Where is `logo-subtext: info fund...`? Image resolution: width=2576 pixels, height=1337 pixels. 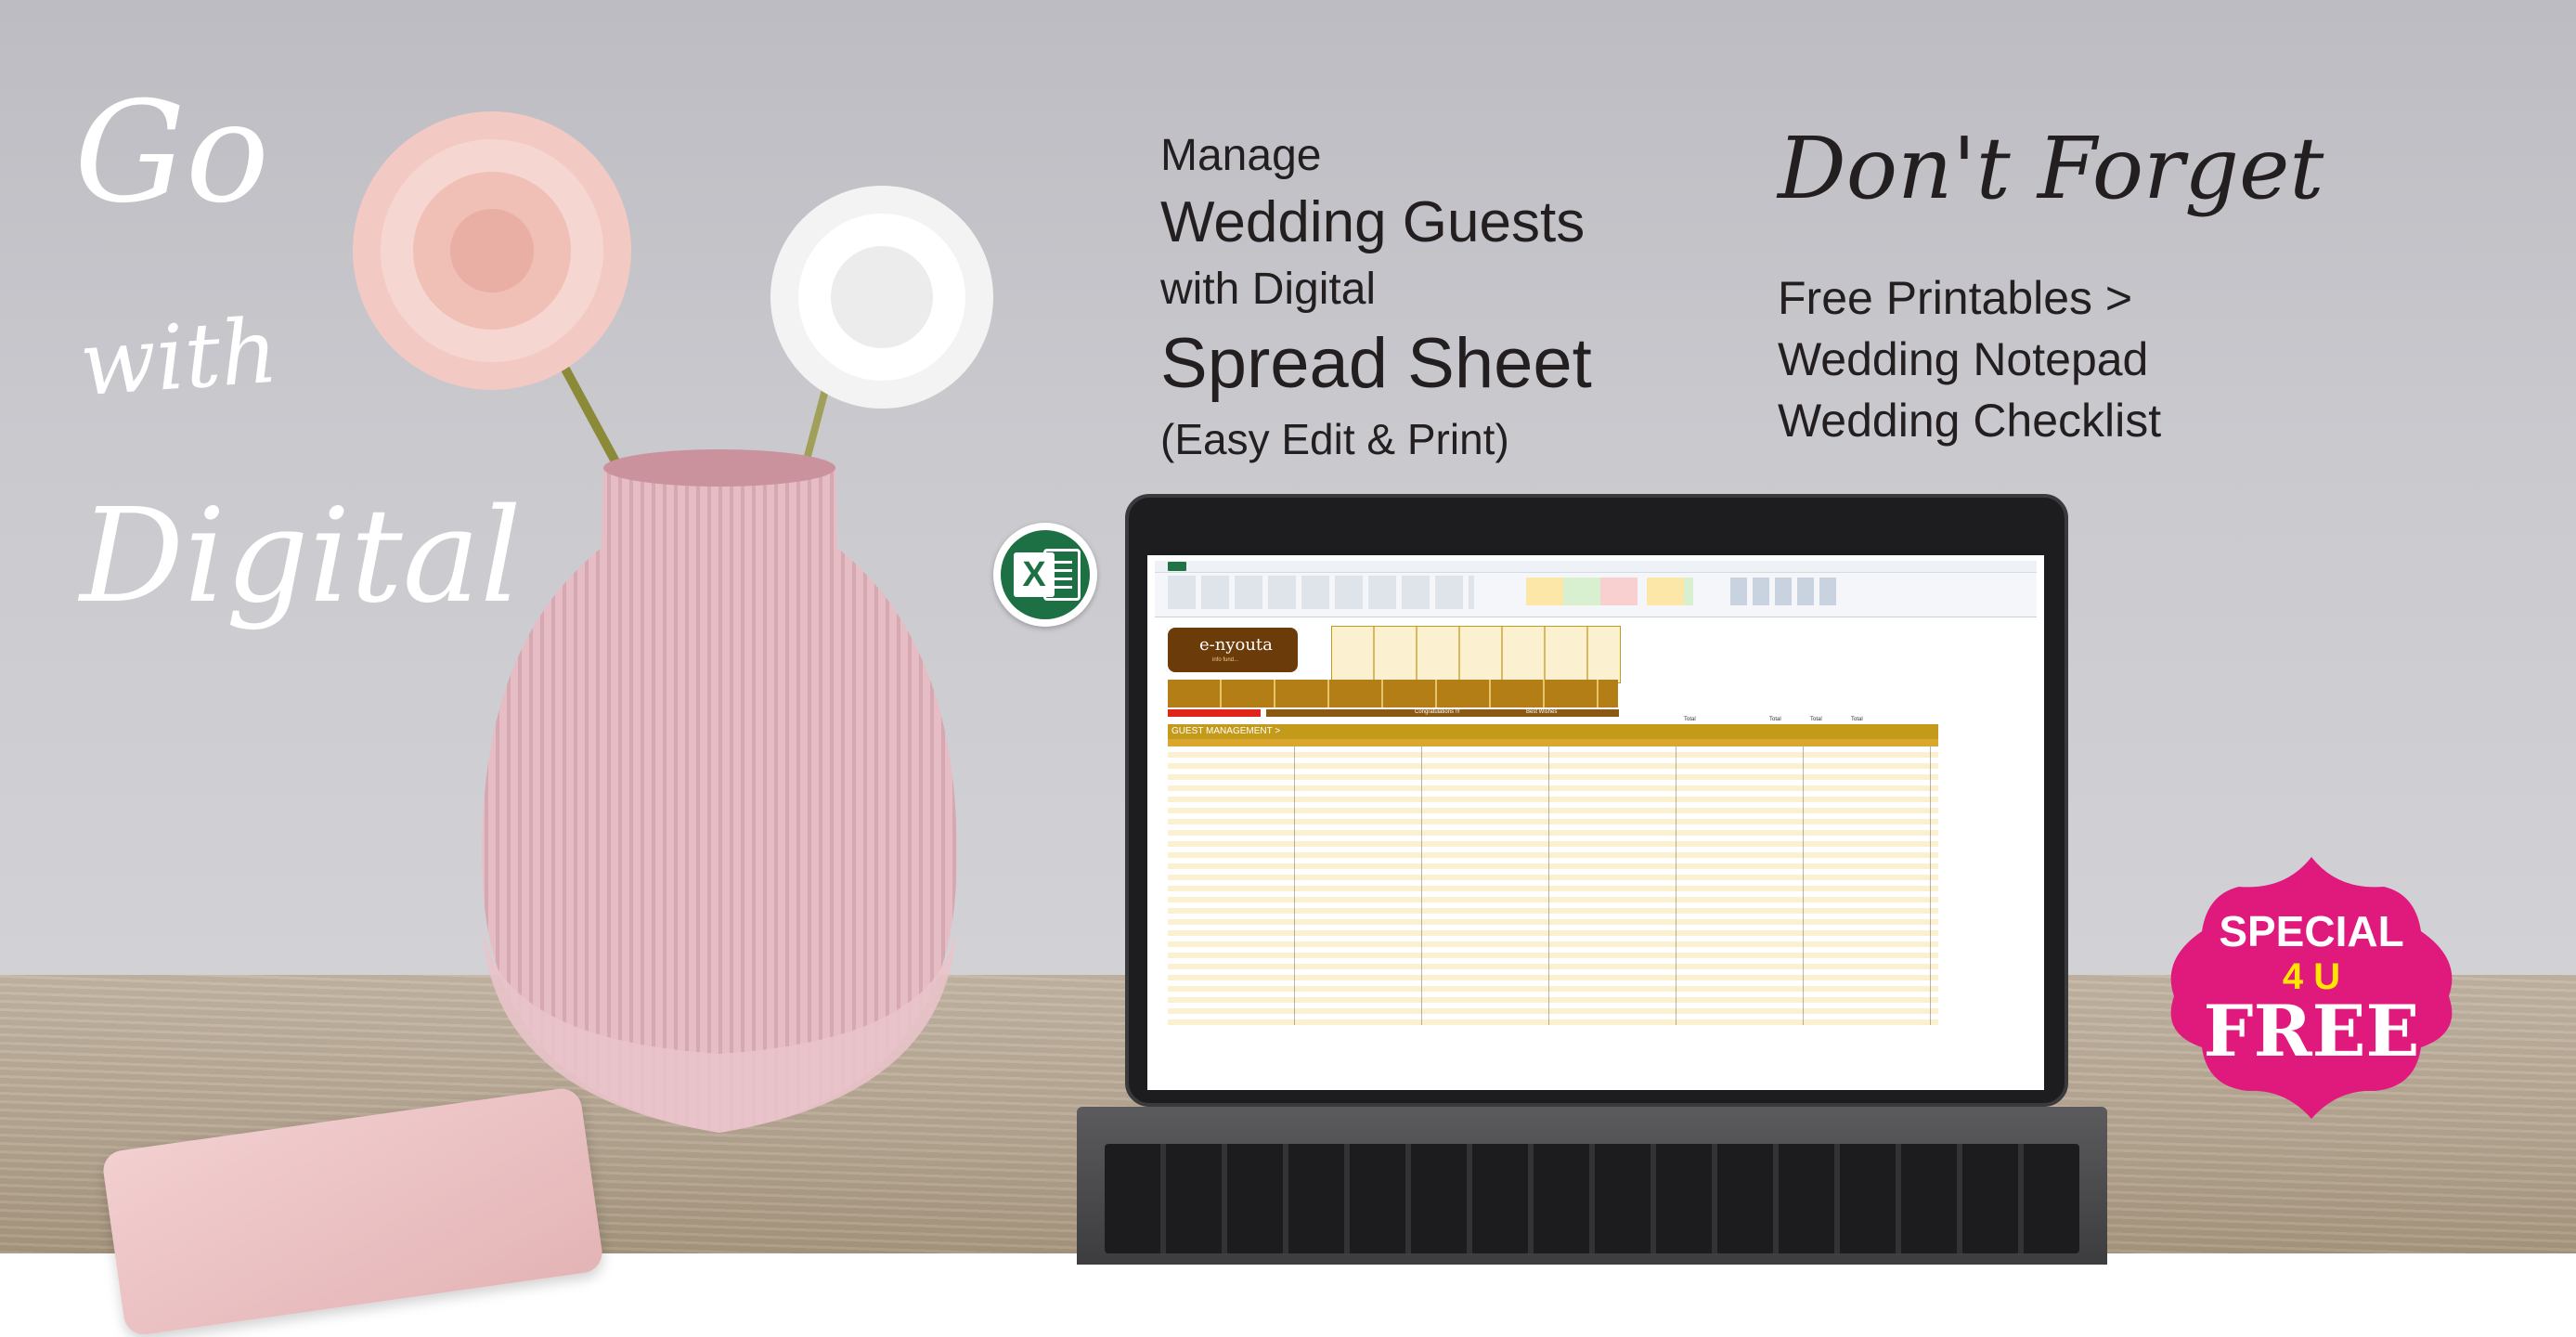
logo-subtext: info fund... is located at coordinates (1225, 660).